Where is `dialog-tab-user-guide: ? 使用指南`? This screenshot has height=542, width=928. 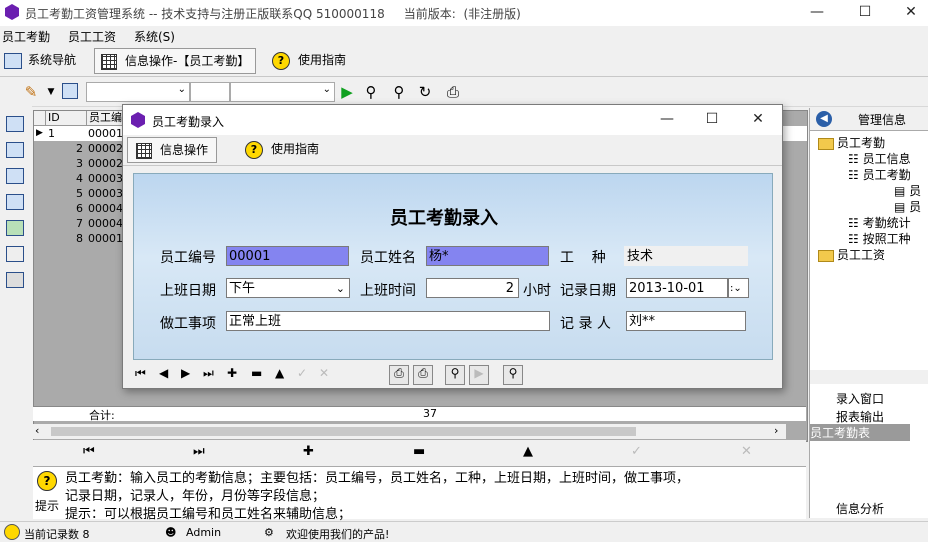
dialog-tab-user-guide: ? 使用指南 is located at coordinates (282, 149).